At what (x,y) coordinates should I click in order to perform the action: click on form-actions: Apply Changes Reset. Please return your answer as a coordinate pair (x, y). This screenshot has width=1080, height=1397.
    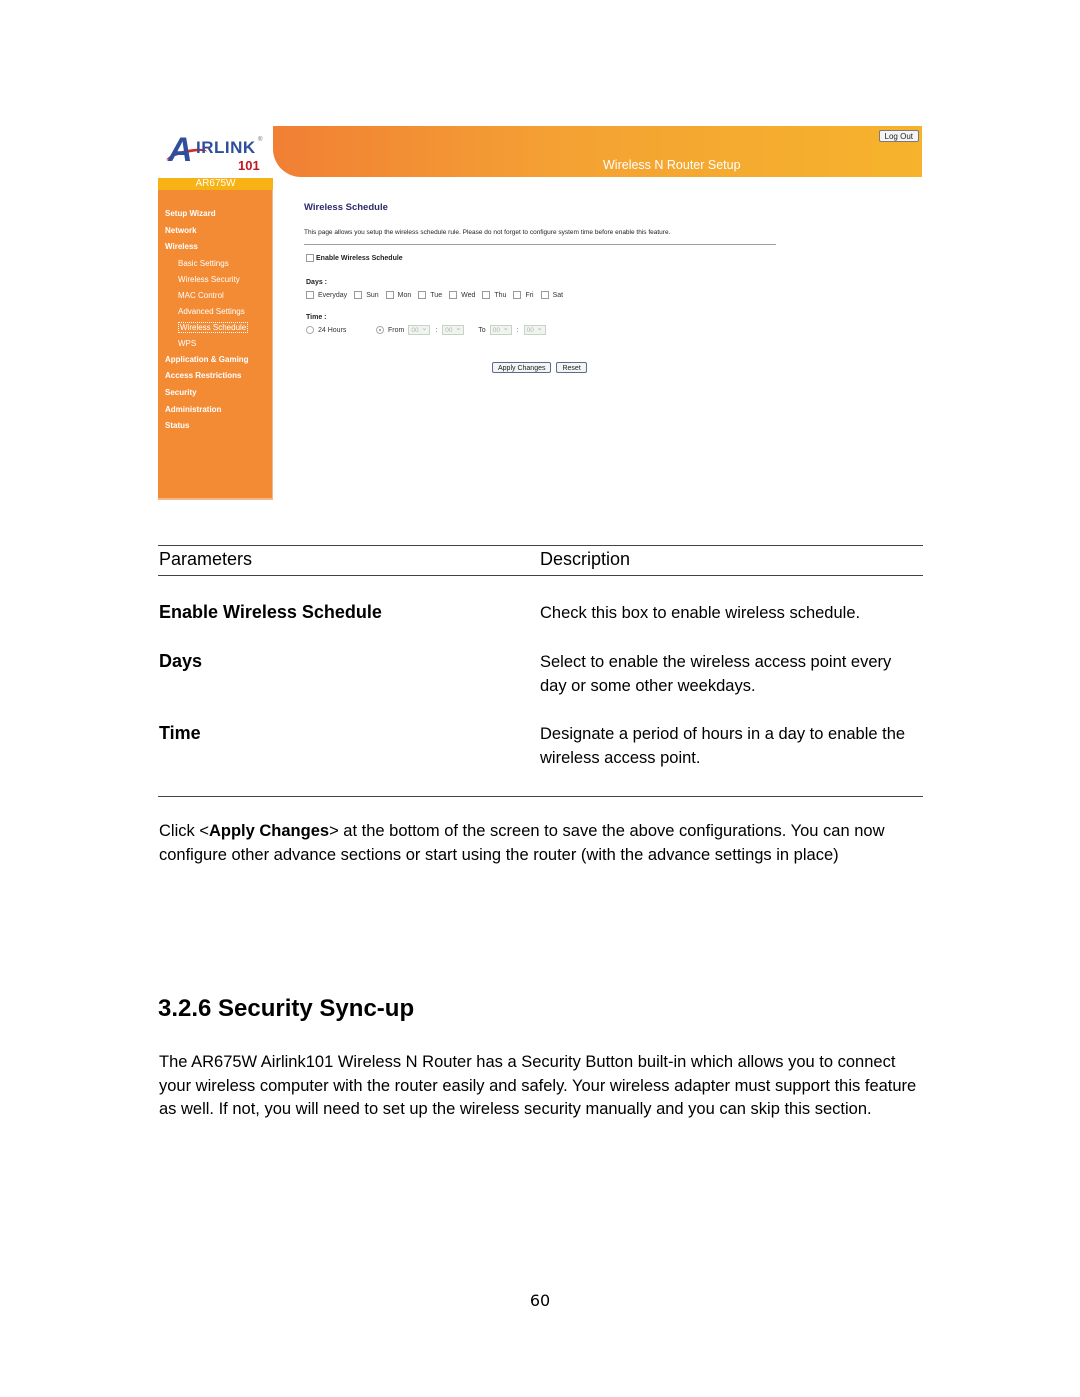
    Looking at the image, I should click on (542, 367).